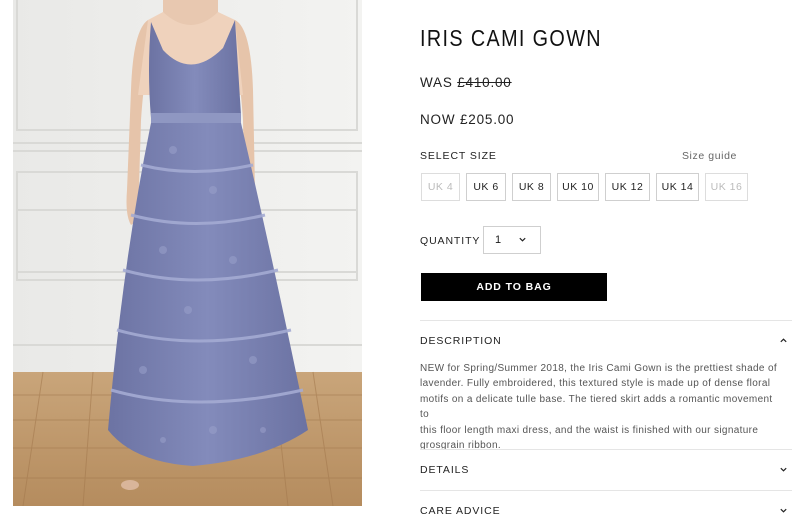 This screenshot has width=800, height=517. Describe the element at coordinates (450, 241) in the screenshot. I see `quantity-label: QUANTITY` at that location.